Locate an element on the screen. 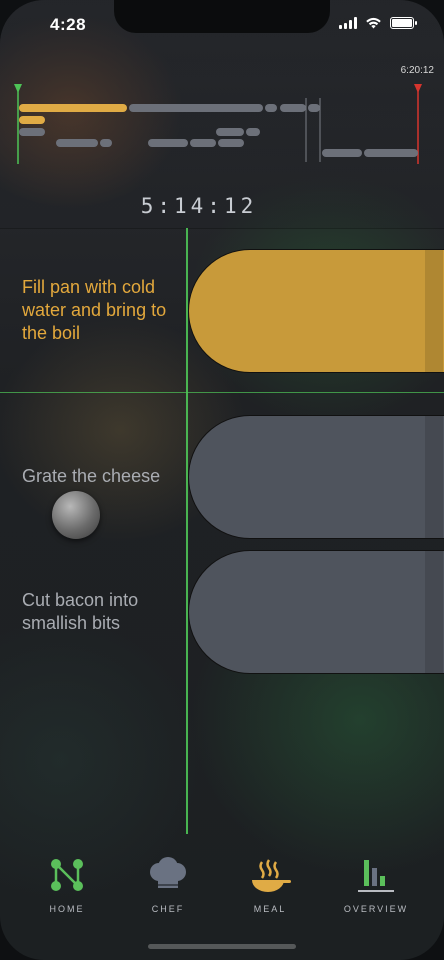 The height and width of the screenshot is (960, 444). drag-handle is located at coordinates (76, 515).